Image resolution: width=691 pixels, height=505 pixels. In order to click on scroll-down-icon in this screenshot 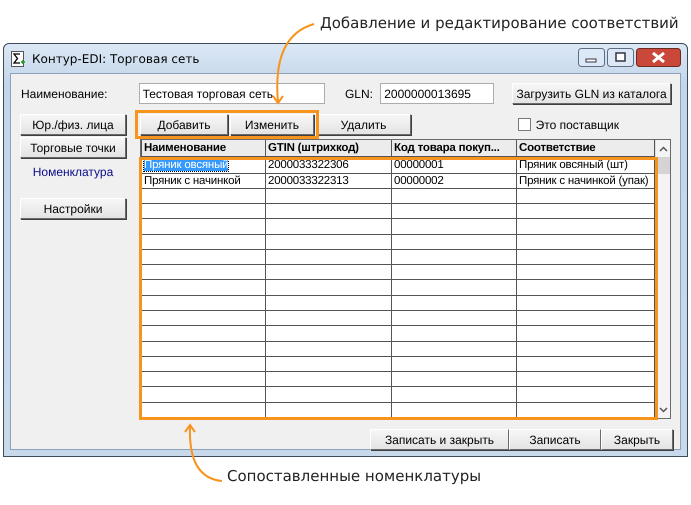, I will do `click(663, 410)`.